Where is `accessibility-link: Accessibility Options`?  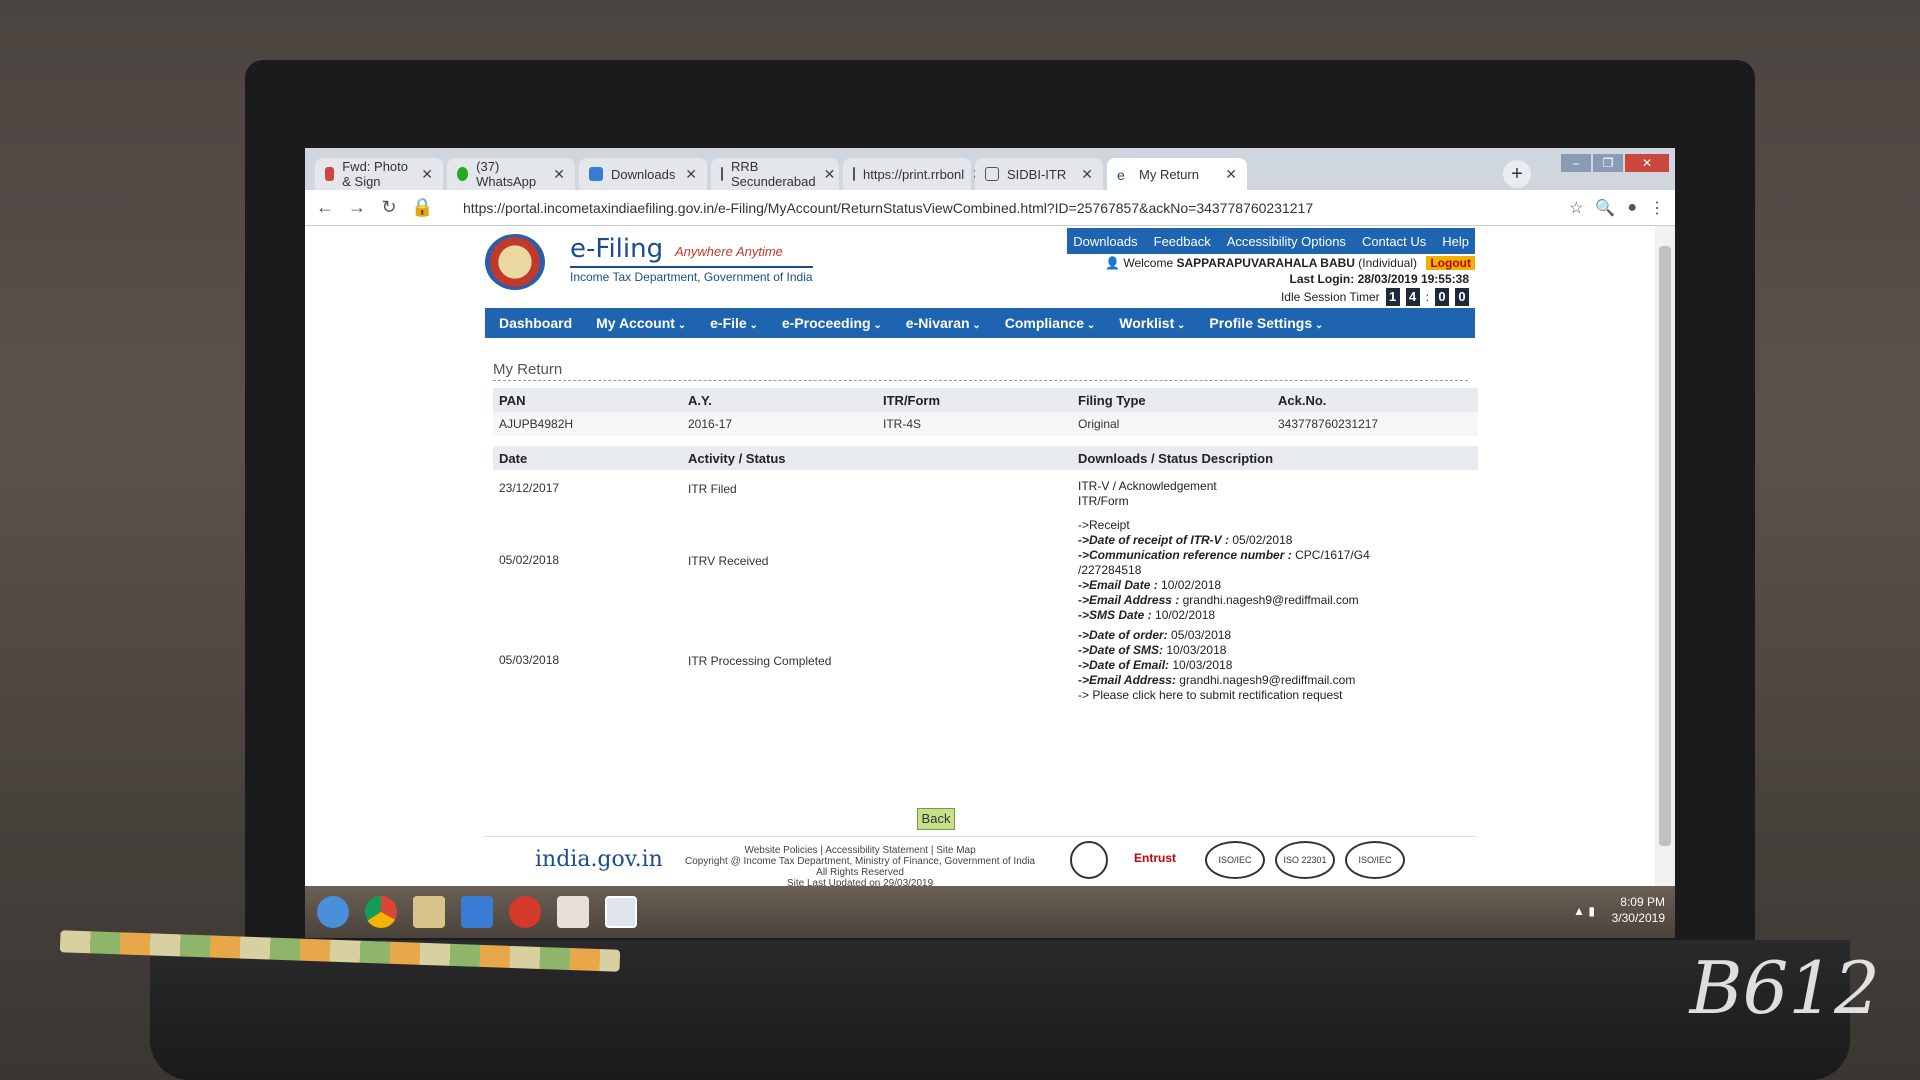
accessibility-link: Accessibility Options is located at coordinates (1286, 241).